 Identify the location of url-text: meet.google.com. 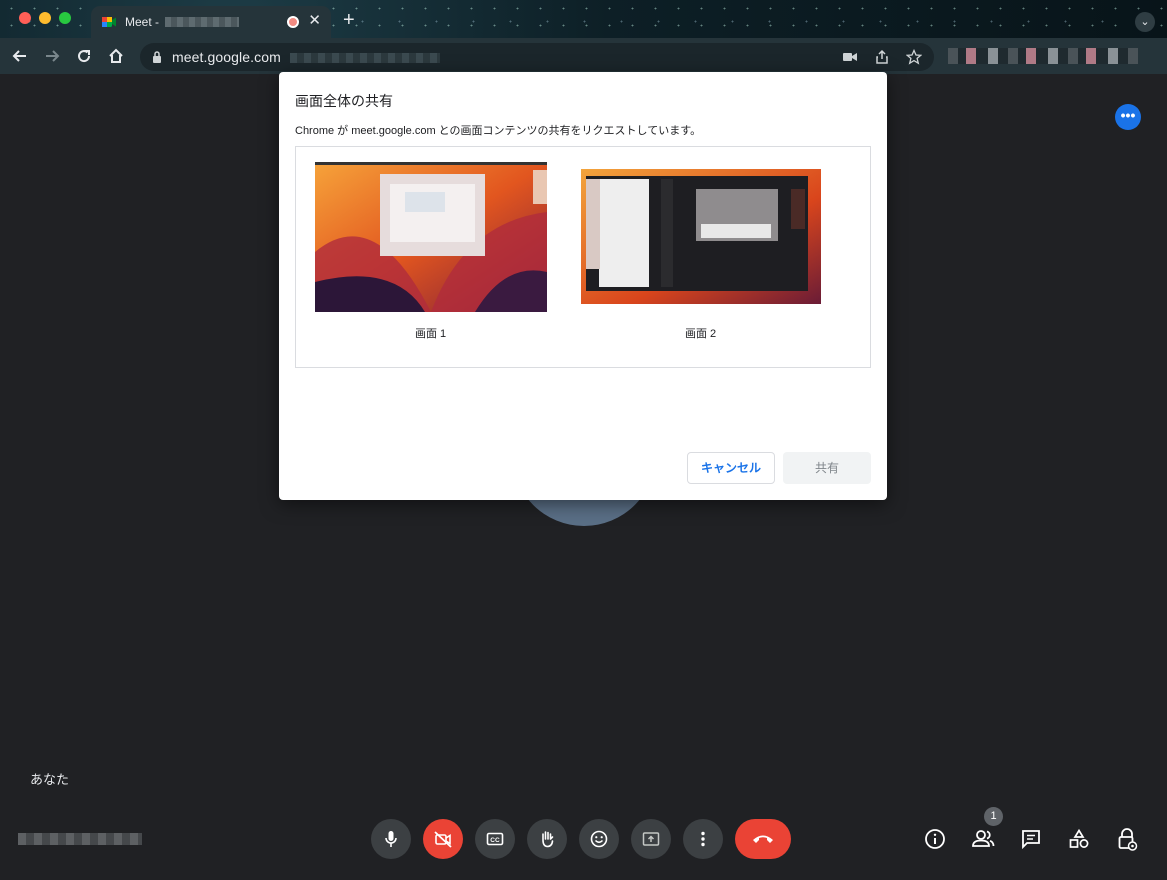
(226, 57).